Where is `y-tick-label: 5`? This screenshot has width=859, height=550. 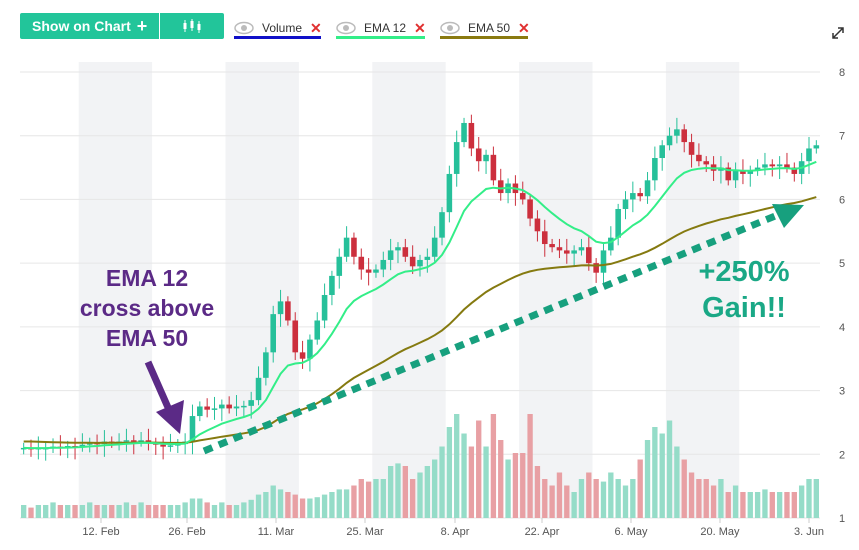
y-tick-label: 5 is located at coordinates (842, 264).